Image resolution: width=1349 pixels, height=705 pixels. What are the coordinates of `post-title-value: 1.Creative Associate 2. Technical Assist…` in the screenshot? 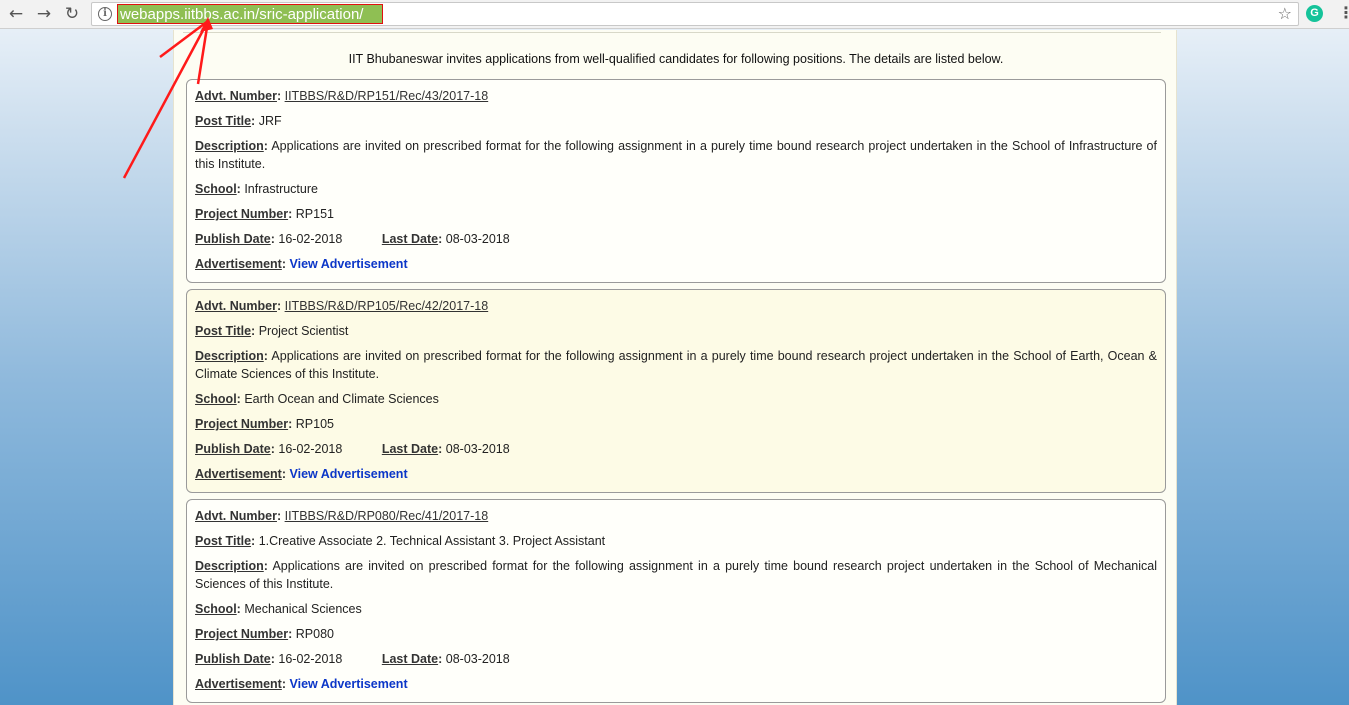 It's located at (432, 541).